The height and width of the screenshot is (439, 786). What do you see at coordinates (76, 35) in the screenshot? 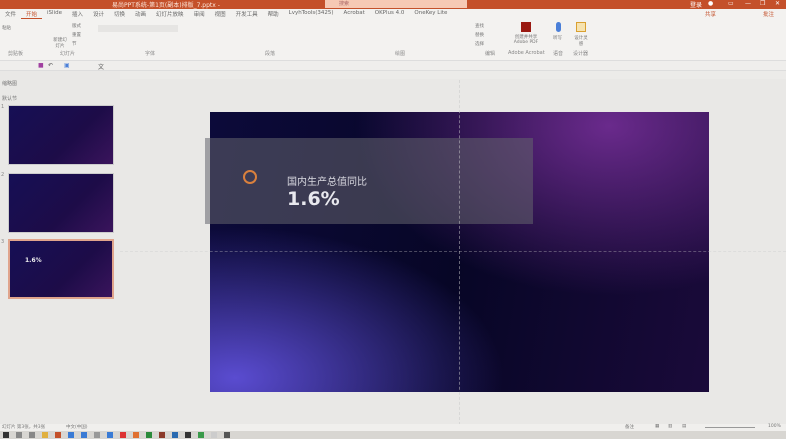
I see `reset-button: 重置` at bounding box center [76, 35].